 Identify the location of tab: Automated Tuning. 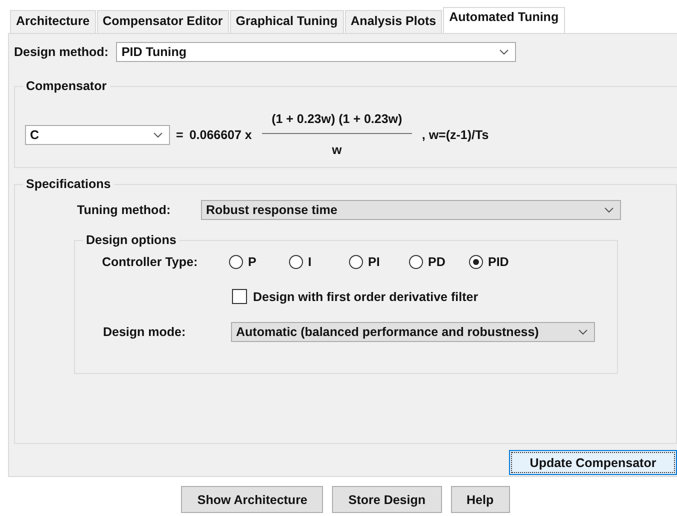
(504, 20).